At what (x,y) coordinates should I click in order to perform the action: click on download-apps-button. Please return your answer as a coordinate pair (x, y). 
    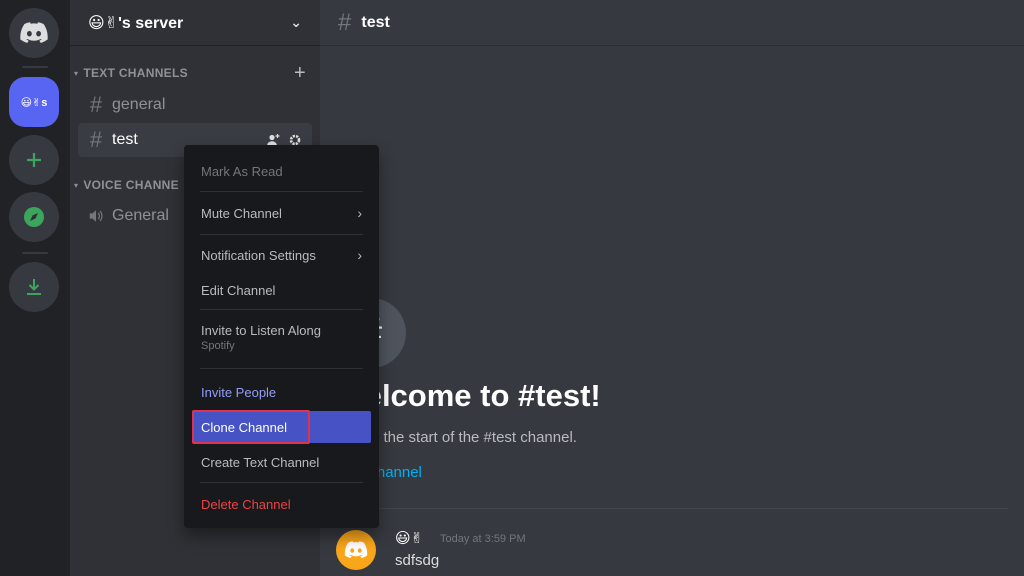
    Looking at the image, I should click on (34, 287).